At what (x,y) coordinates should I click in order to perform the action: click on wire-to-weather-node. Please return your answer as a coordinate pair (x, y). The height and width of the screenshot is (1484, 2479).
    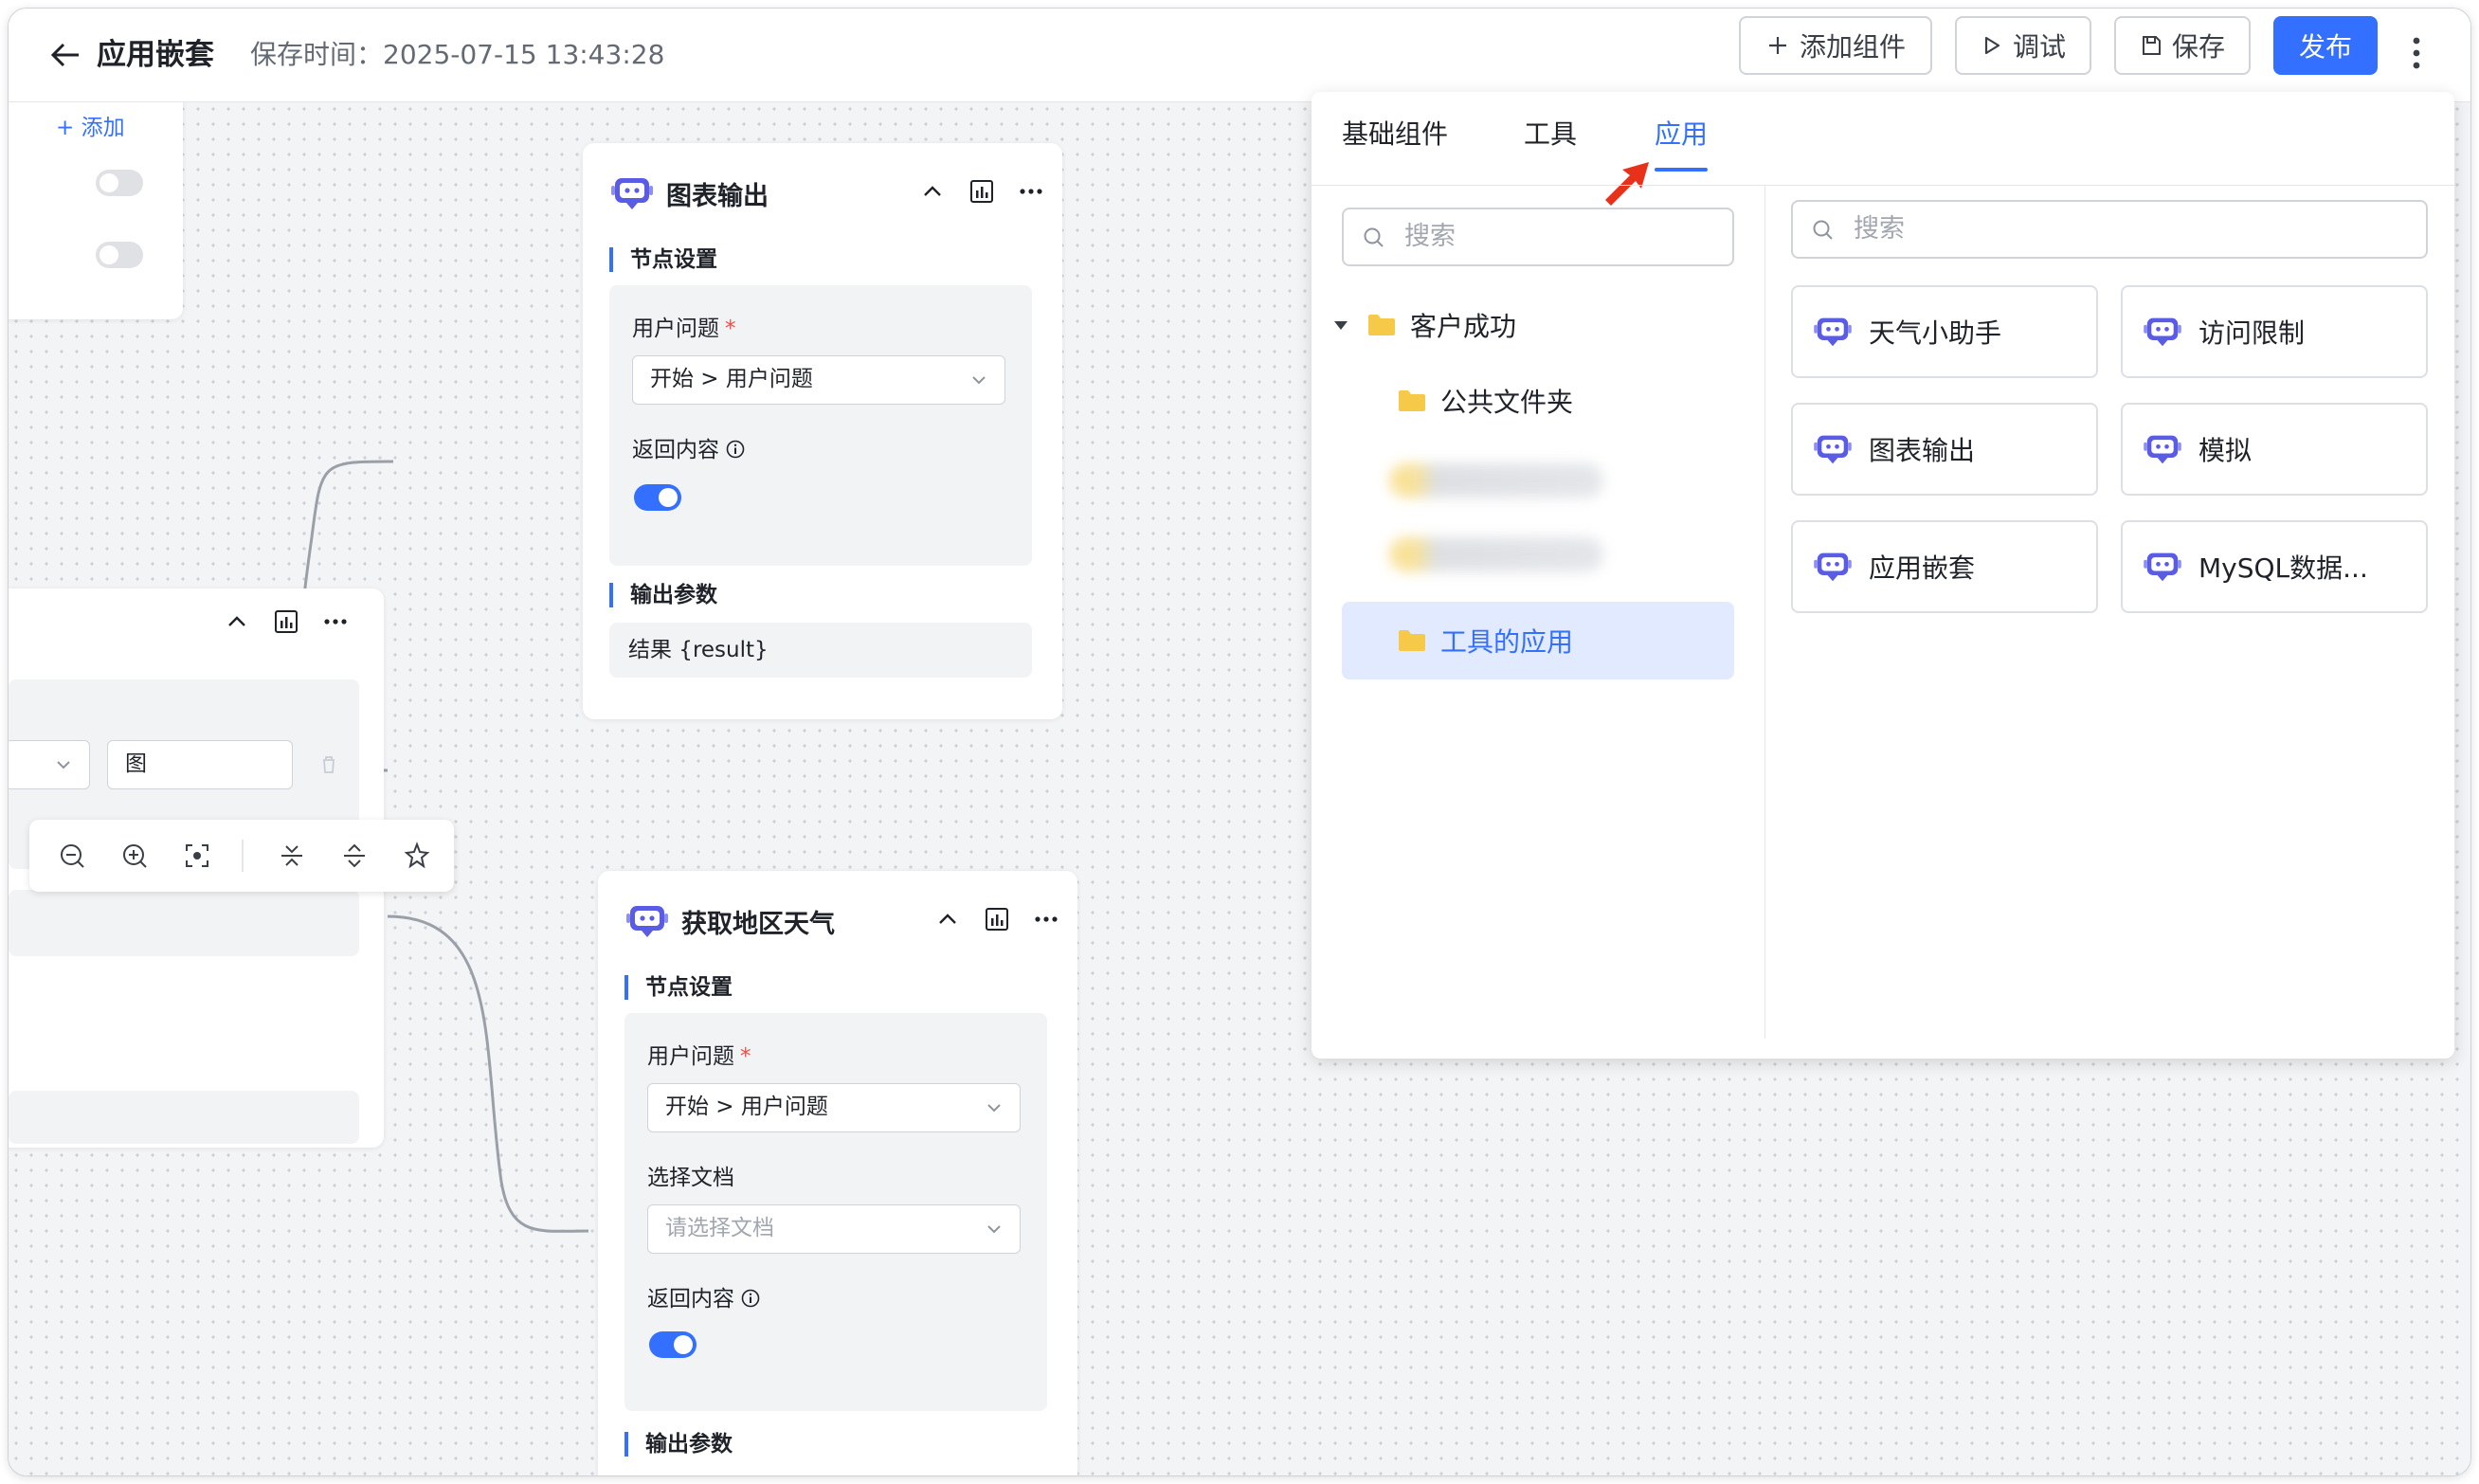
    Looking at the image, I should click on (488, 1073).